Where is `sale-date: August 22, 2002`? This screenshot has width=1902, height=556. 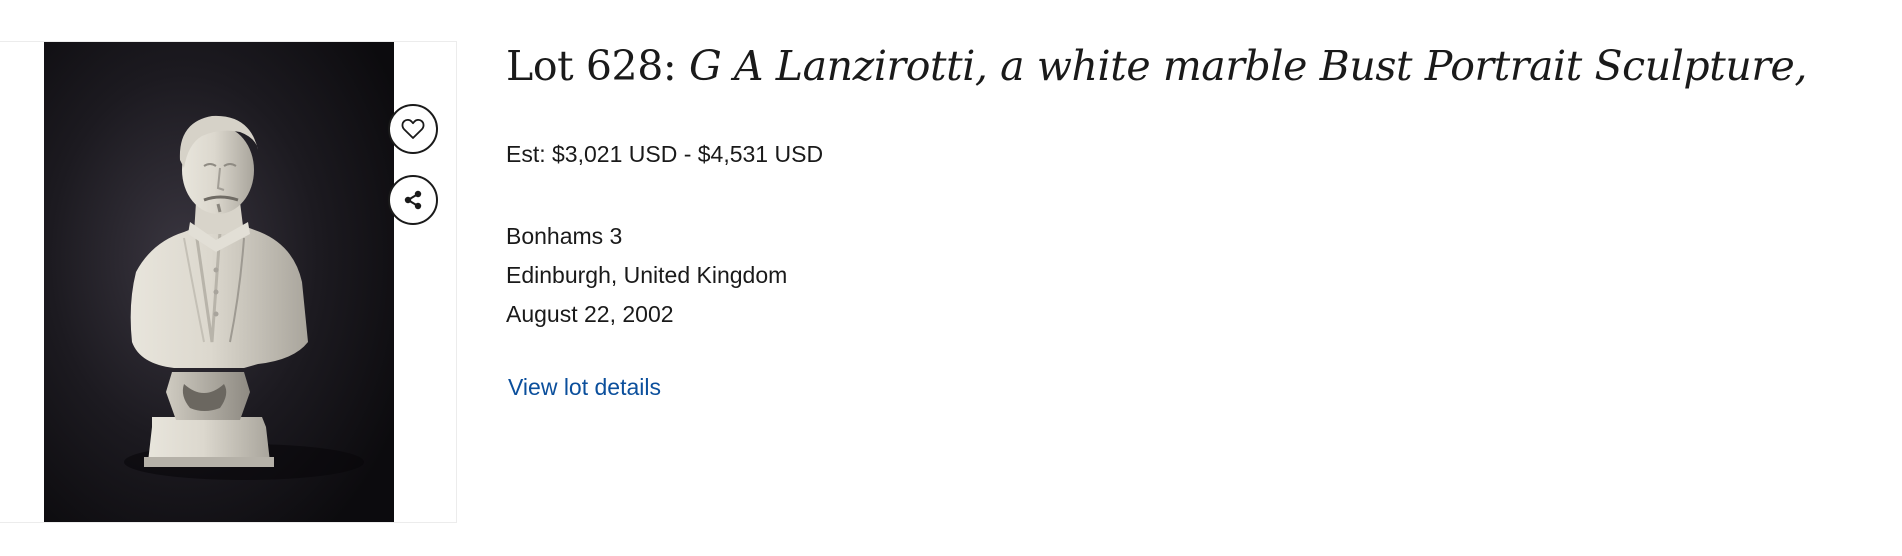 sale-date: August 22, 2002 is located at coordinates (590, 314).